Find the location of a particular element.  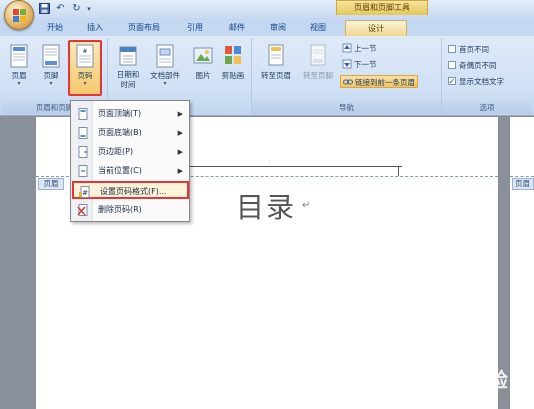

menu-item-label: 页面顶端(T) is located at coordinates (120, 113).